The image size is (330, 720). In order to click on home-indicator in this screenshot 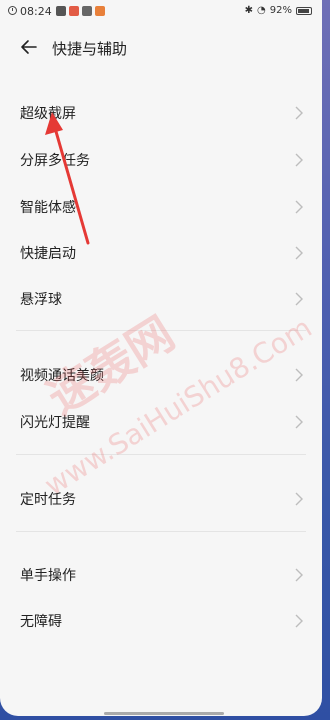, I will do `click(164, 713)`.